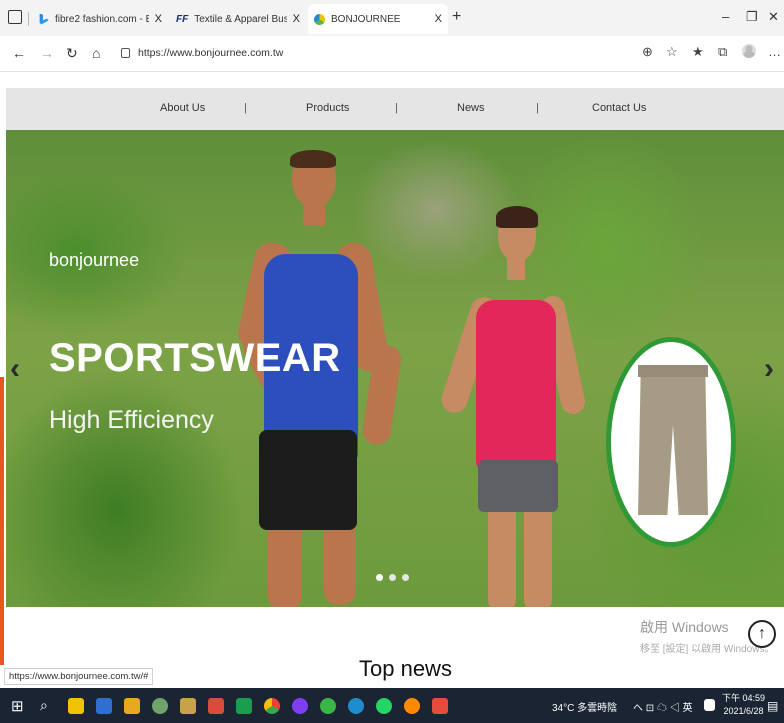 The image size is (784, 723). Describe the element at coordinates (300, 706) in the screenshot. I see `messenger-icon` at that location.